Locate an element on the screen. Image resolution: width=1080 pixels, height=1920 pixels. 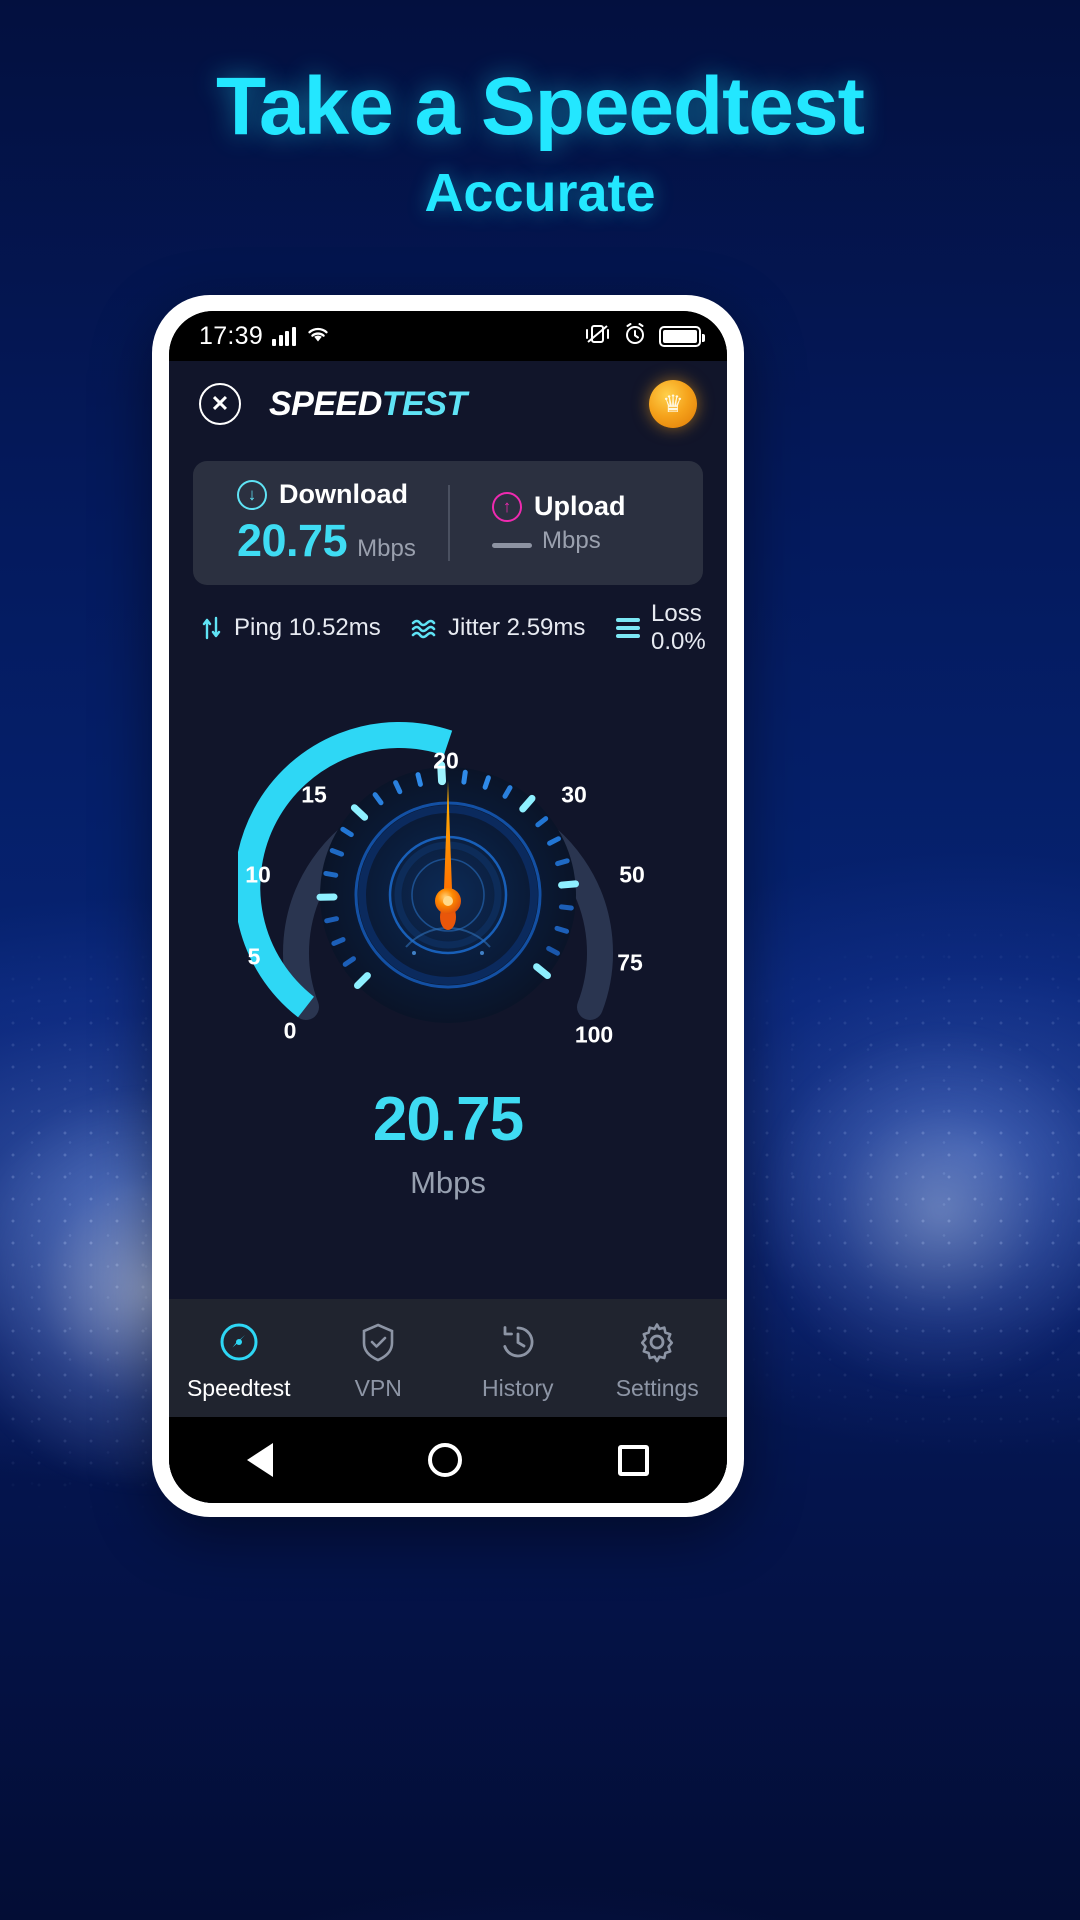
gauge-speed-unit: Mbps is located at coordinates (448, 1182).